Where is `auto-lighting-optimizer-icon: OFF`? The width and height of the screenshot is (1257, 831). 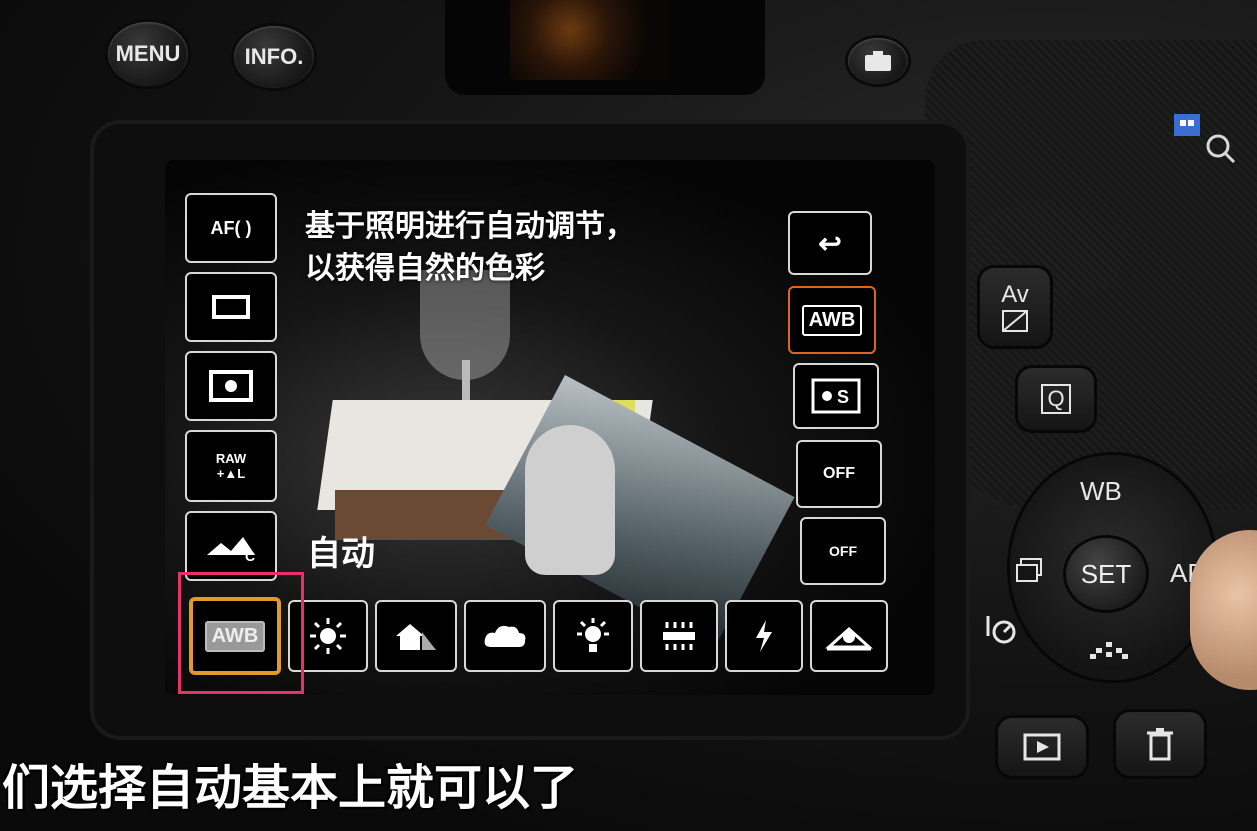 auto-lighting-optimizer-icon: OFF is located at coordinates (839, 473).